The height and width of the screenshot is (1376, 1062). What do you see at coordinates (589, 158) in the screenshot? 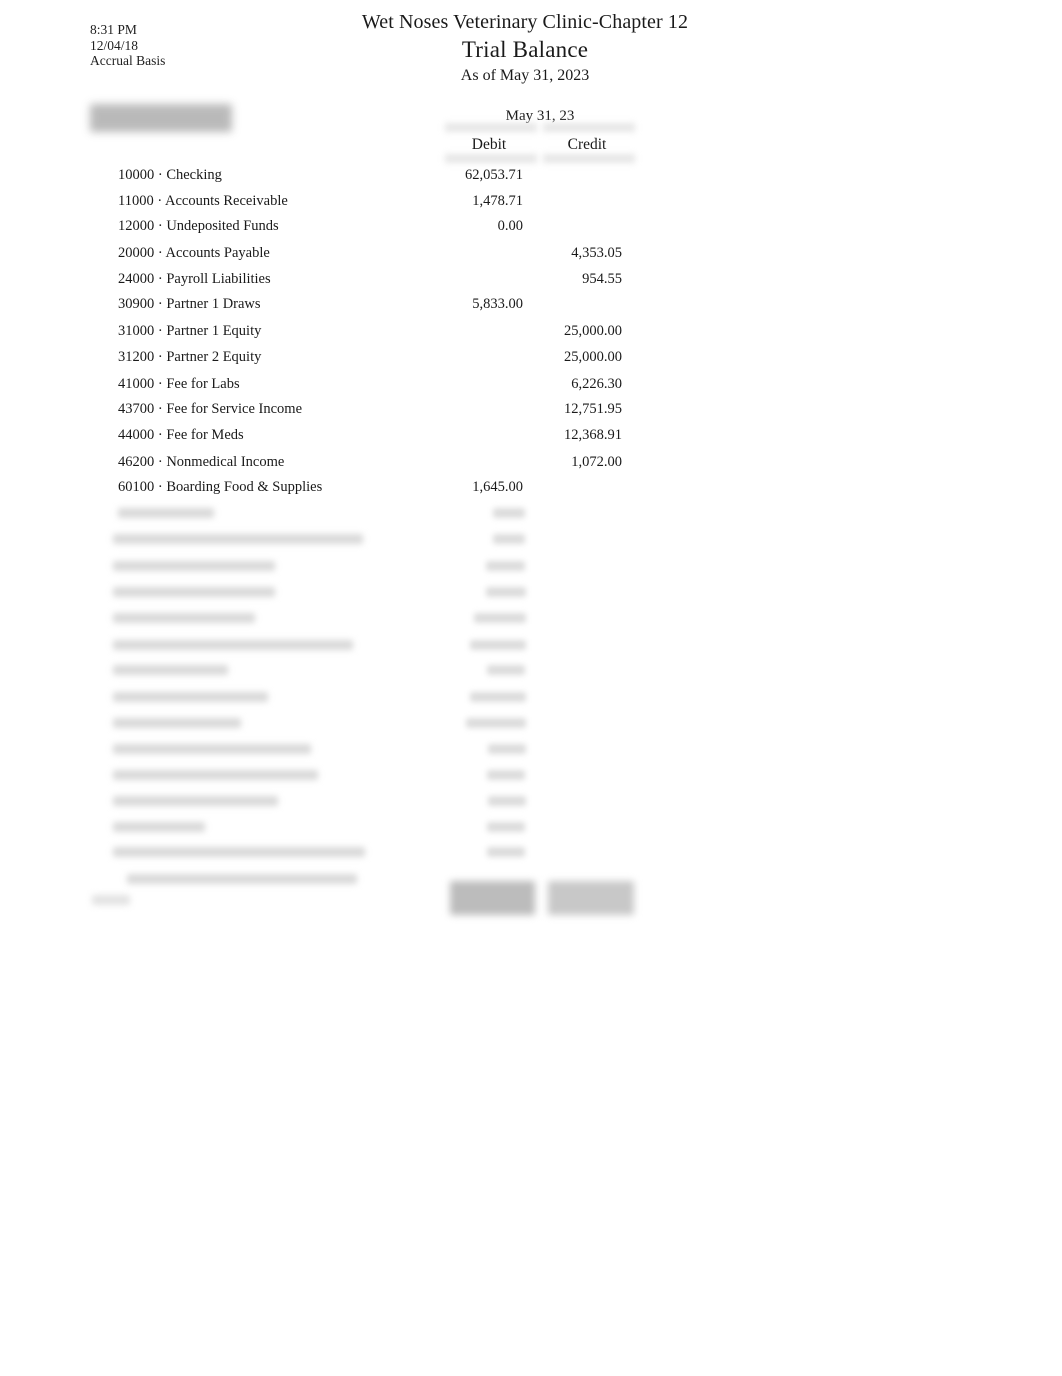
I see `credit-header-band-bottom` at bounding box center [589, 158].